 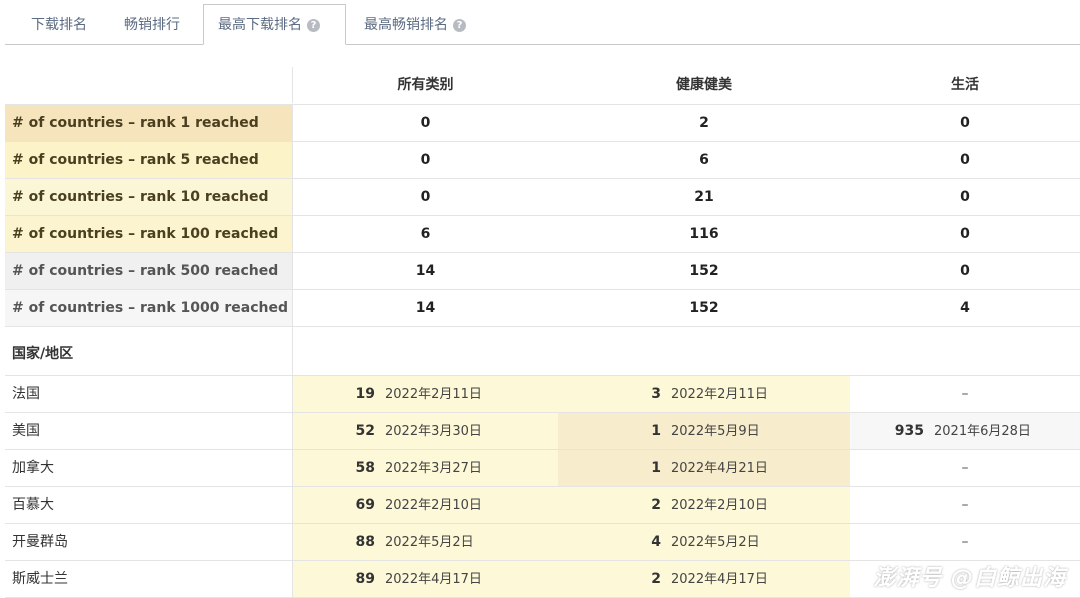 I want to click on rank-cell: 4 2022年5月2日, so click(x=704, y=542).